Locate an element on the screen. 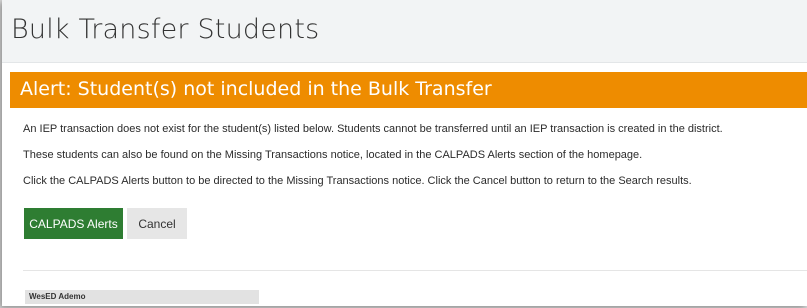  cancel-button: Cancel is located at coordinates (157, 223).